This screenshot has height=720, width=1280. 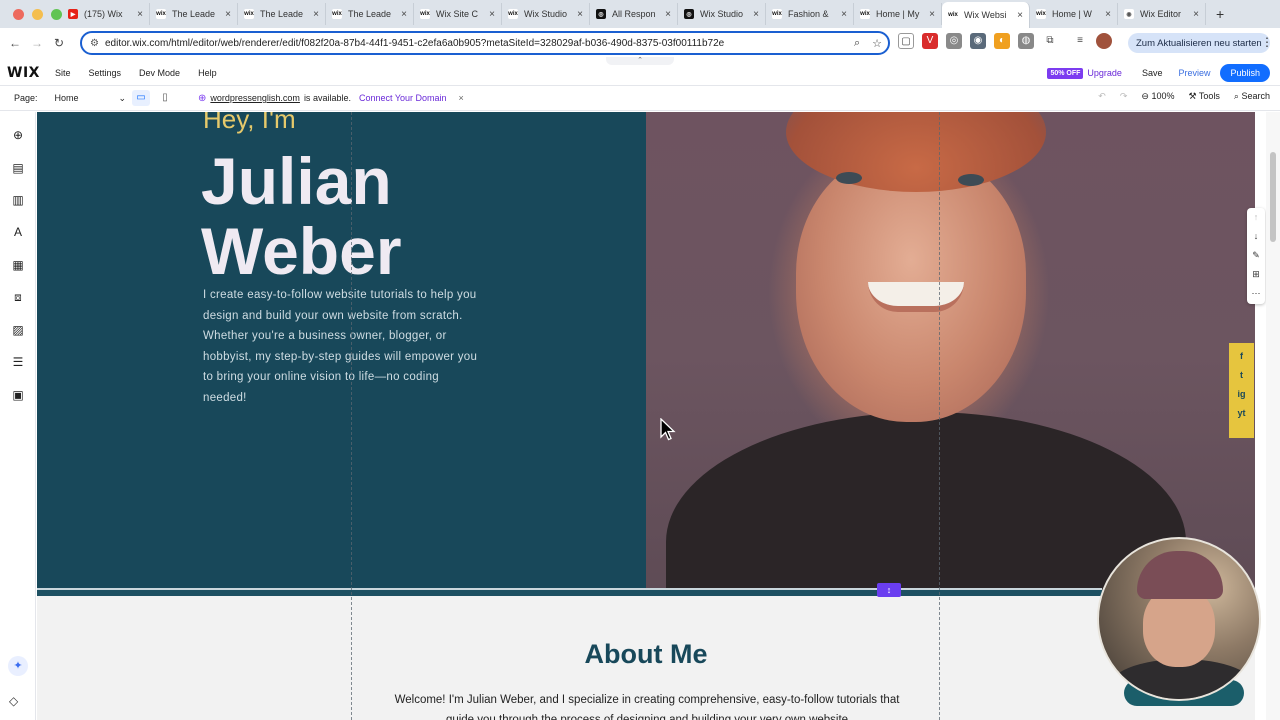 What do you see at coordinates (889, 590) in the screenshot?
I see `section-resize-handle: ↕` at bounding box center [889, 590].